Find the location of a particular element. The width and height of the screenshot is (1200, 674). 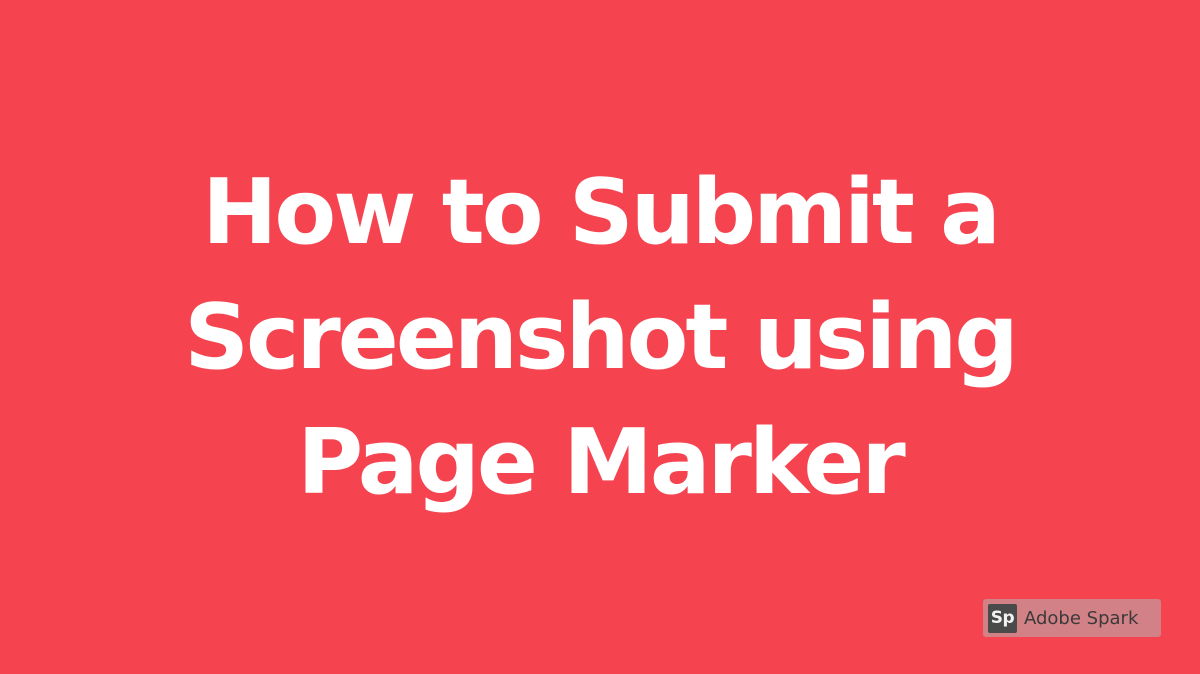

title-line-2: Screenshot using is located at coordinates (601, 337).